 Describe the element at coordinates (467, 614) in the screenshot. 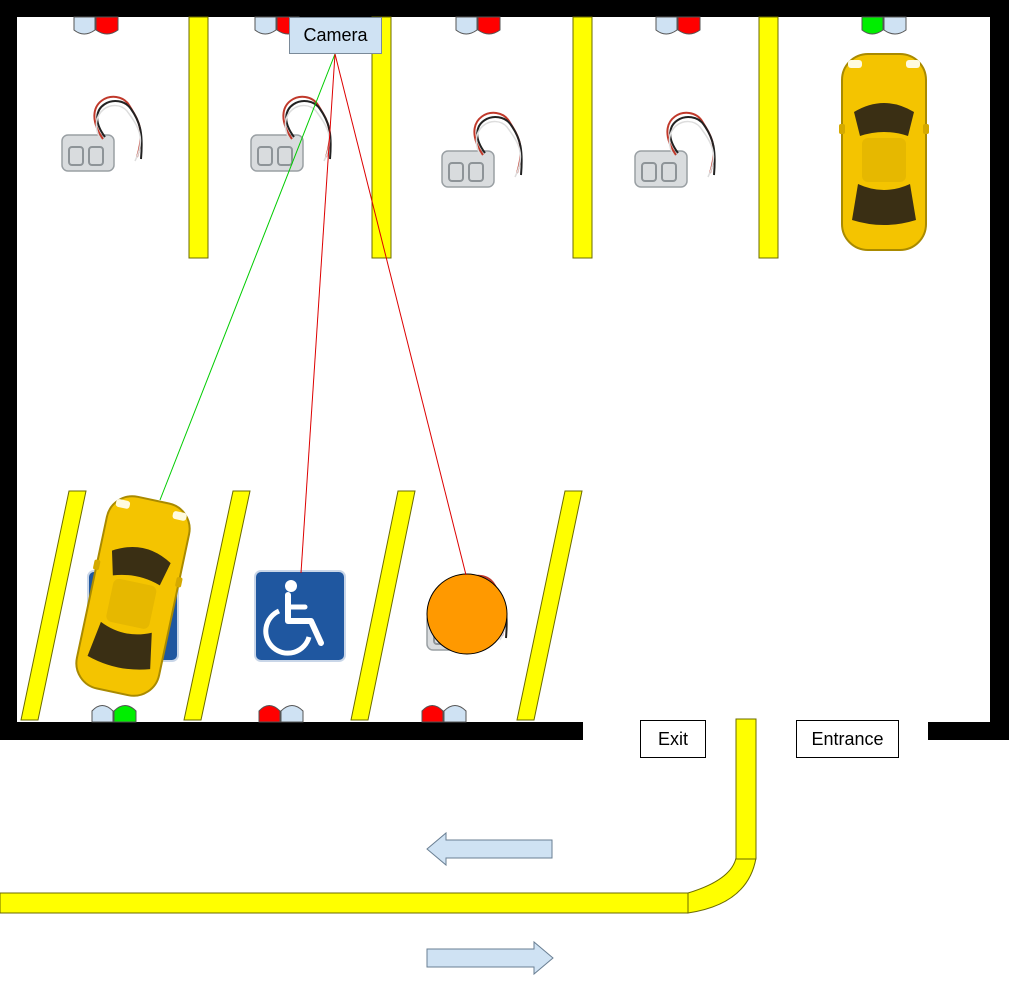

I see `obstacle-circle` at that location.